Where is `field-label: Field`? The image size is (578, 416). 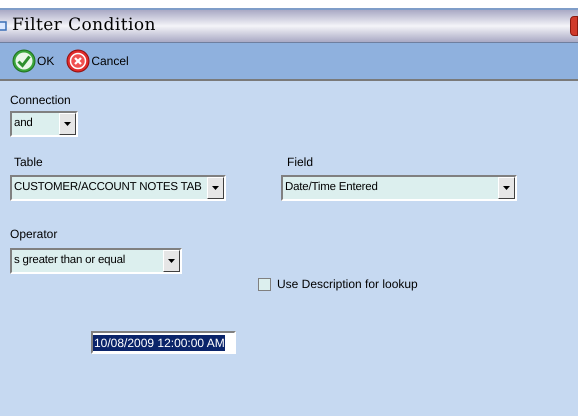 field-label: Field is located at coordinates (300, 162).